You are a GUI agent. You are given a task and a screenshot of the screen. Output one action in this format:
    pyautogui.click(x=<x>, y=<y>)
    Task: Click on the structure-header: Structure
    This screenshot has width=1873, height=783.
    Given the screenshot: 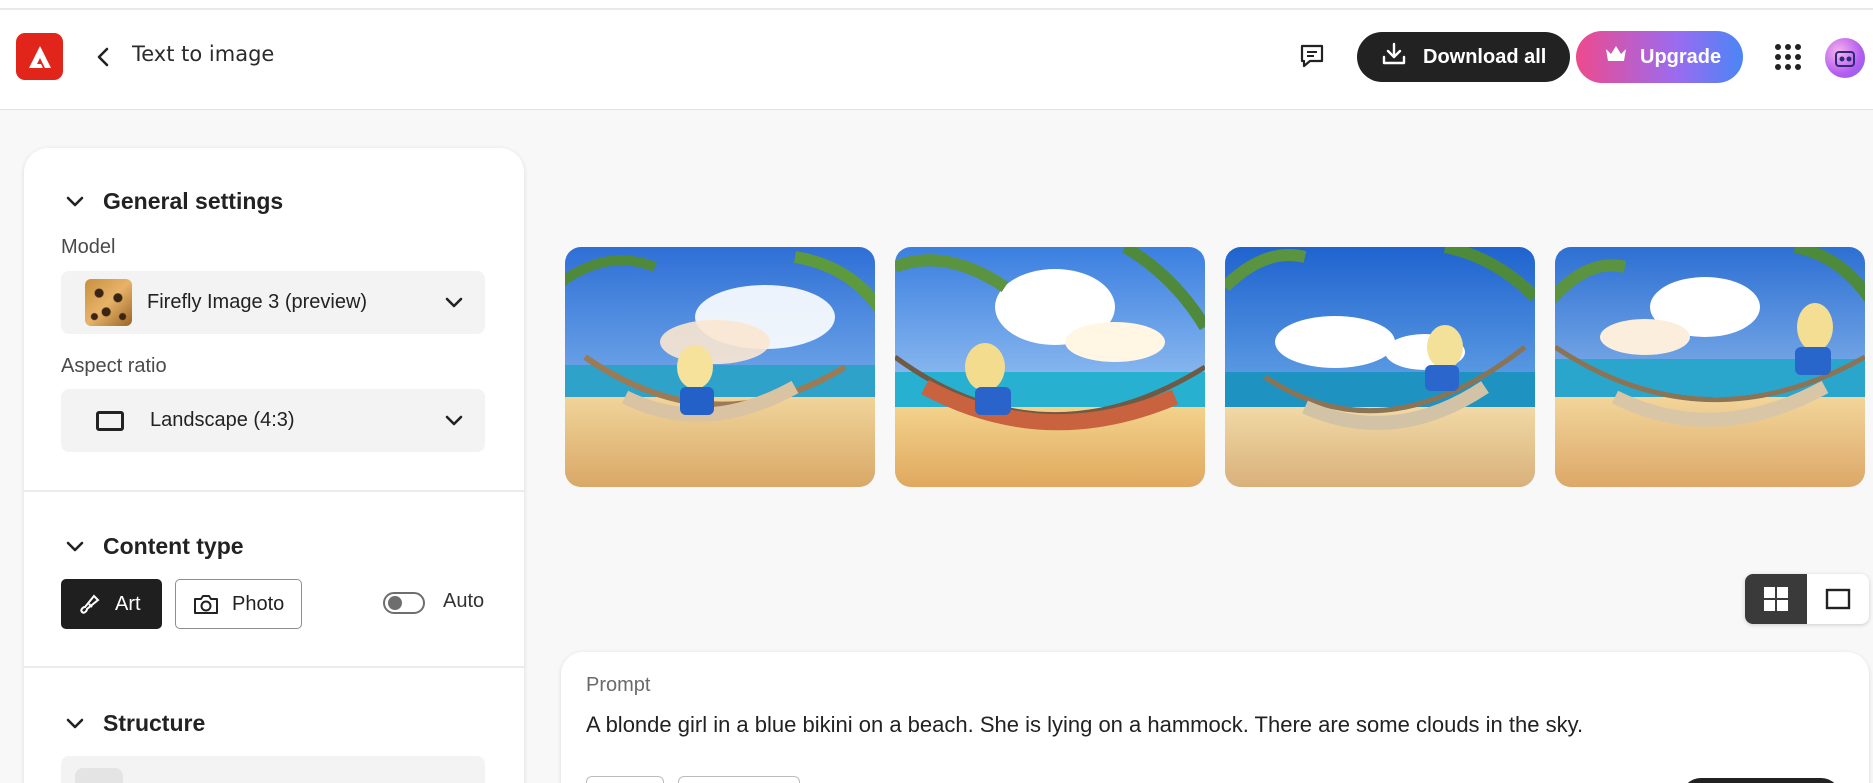 What is the action you would take?
    pyautogui.click(x=135, y=723)
    